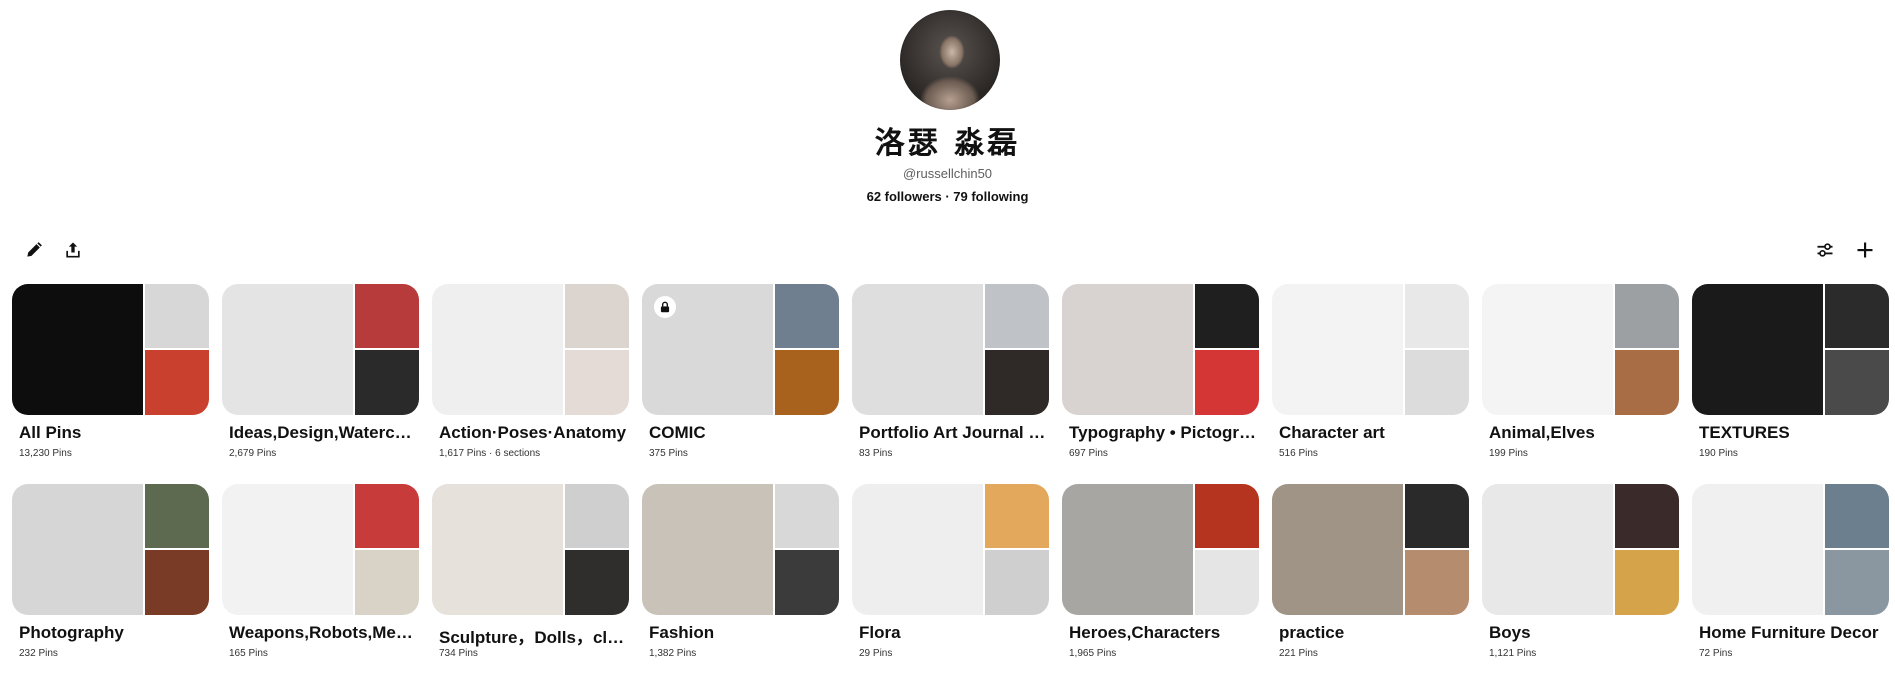 The image size is (1895, 684). What do you see at coordinates (880, 632) in the screenshot?
I see `board-title: Flora` at bounding box center [880, 632].